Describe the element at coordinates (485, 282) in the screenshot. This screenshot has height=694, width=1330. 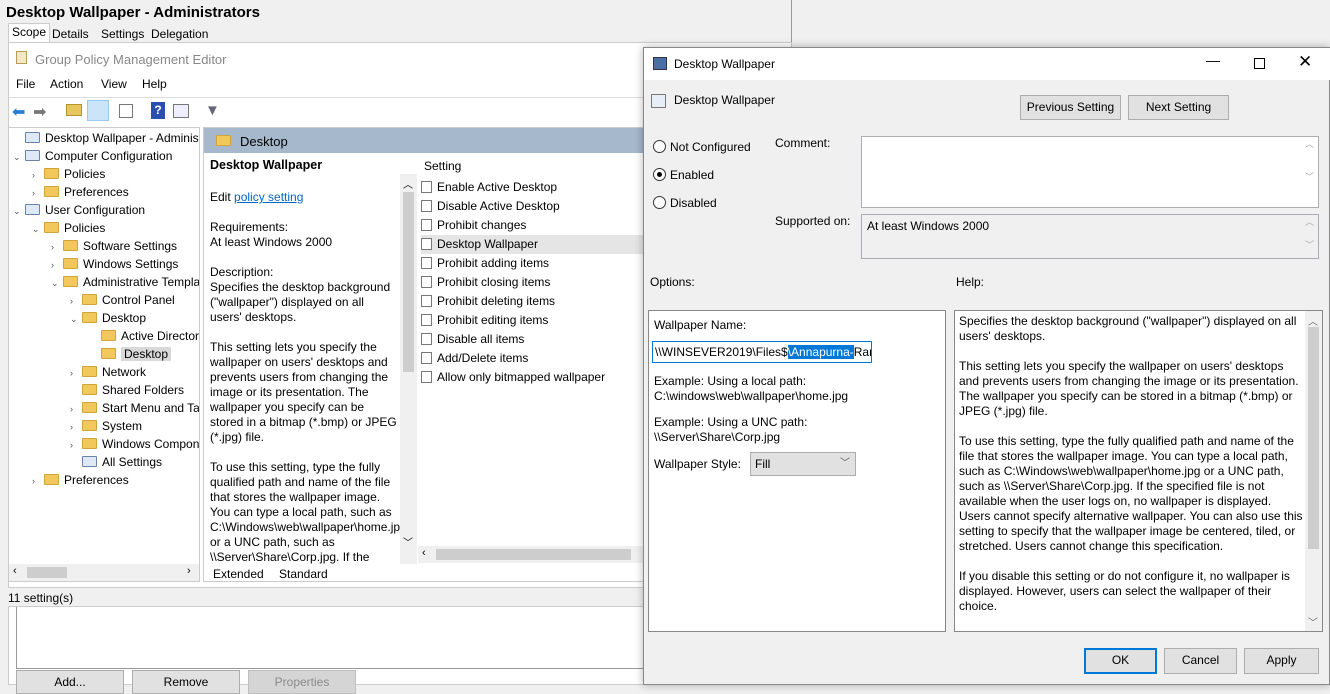
I see `setting-item: Prohibit closing items` at that location.